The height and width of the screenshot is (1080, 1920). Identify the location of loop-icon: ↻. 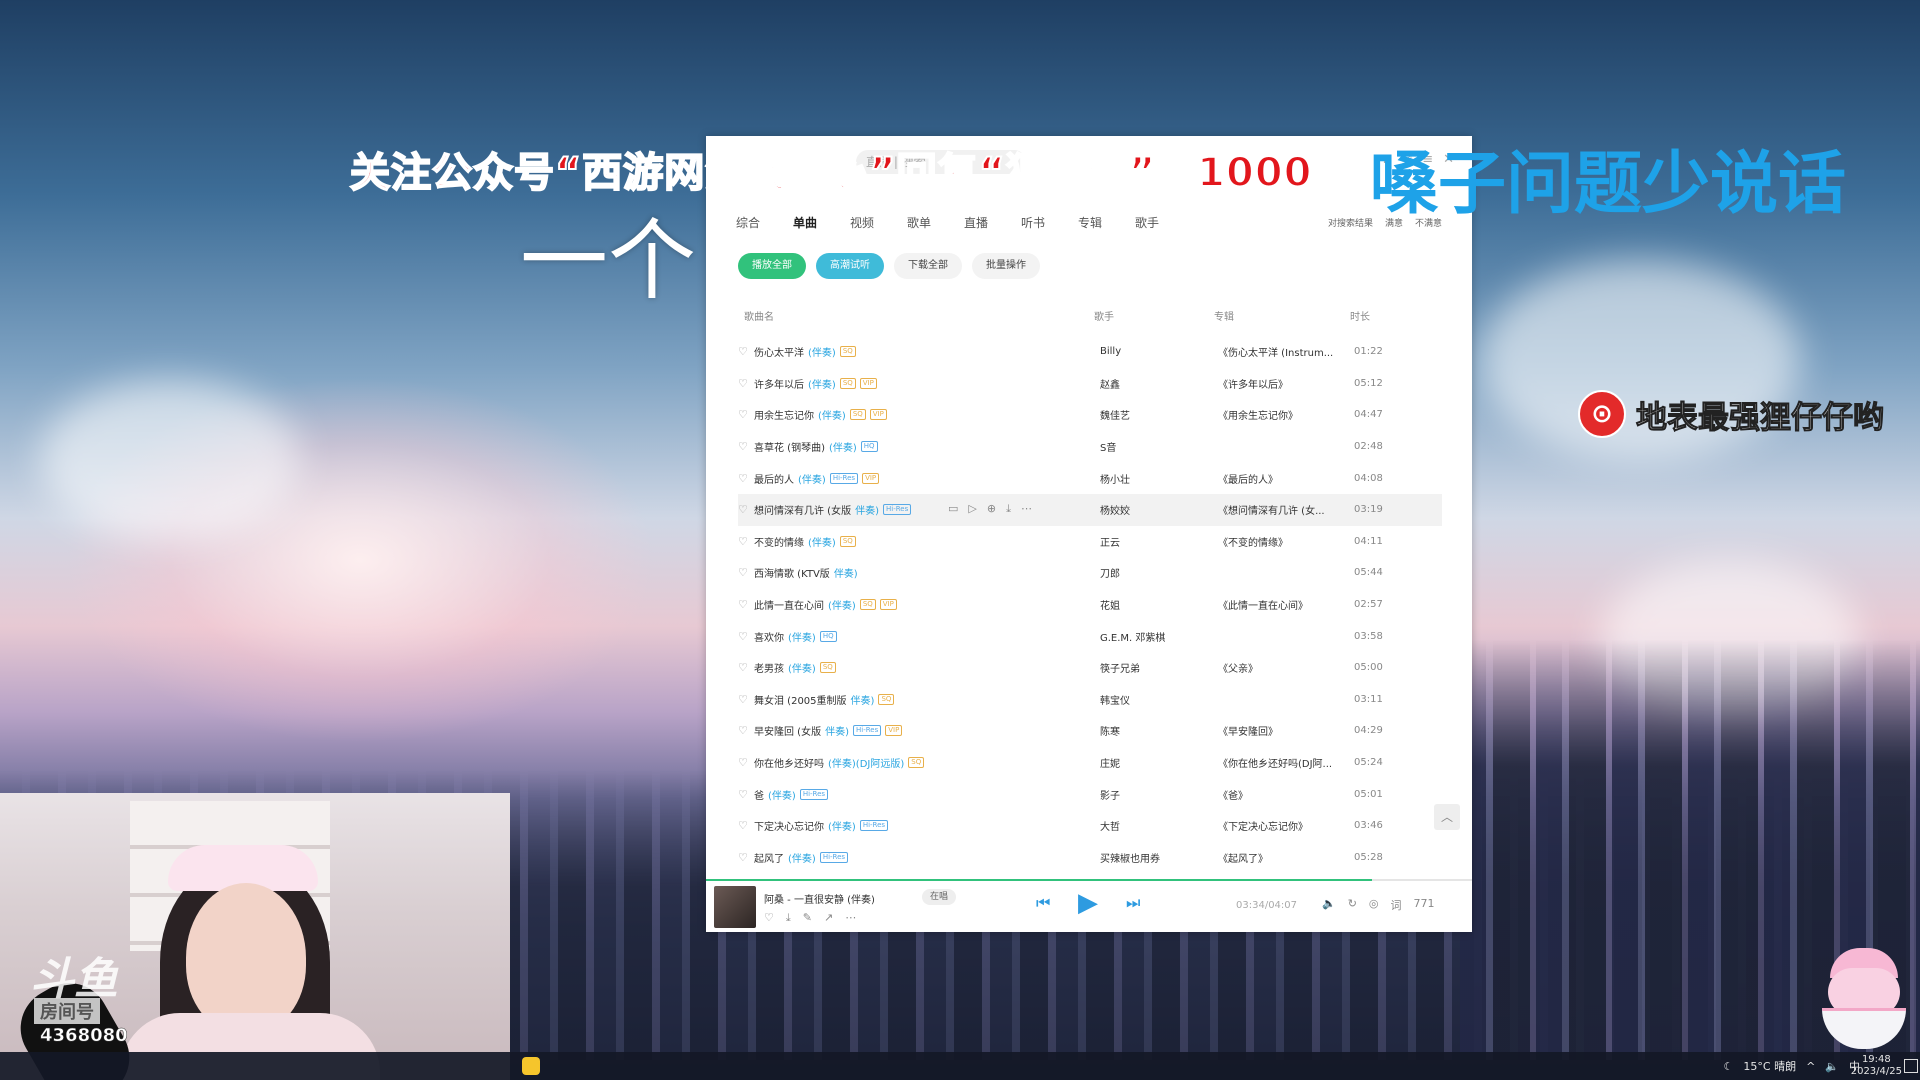
(1352, 905).